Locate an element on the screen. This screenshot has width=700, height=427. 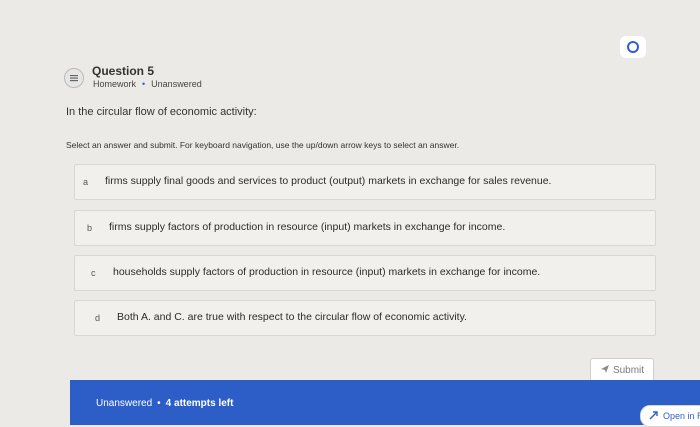
choice-letter: a is located at coordinates (86, 182).